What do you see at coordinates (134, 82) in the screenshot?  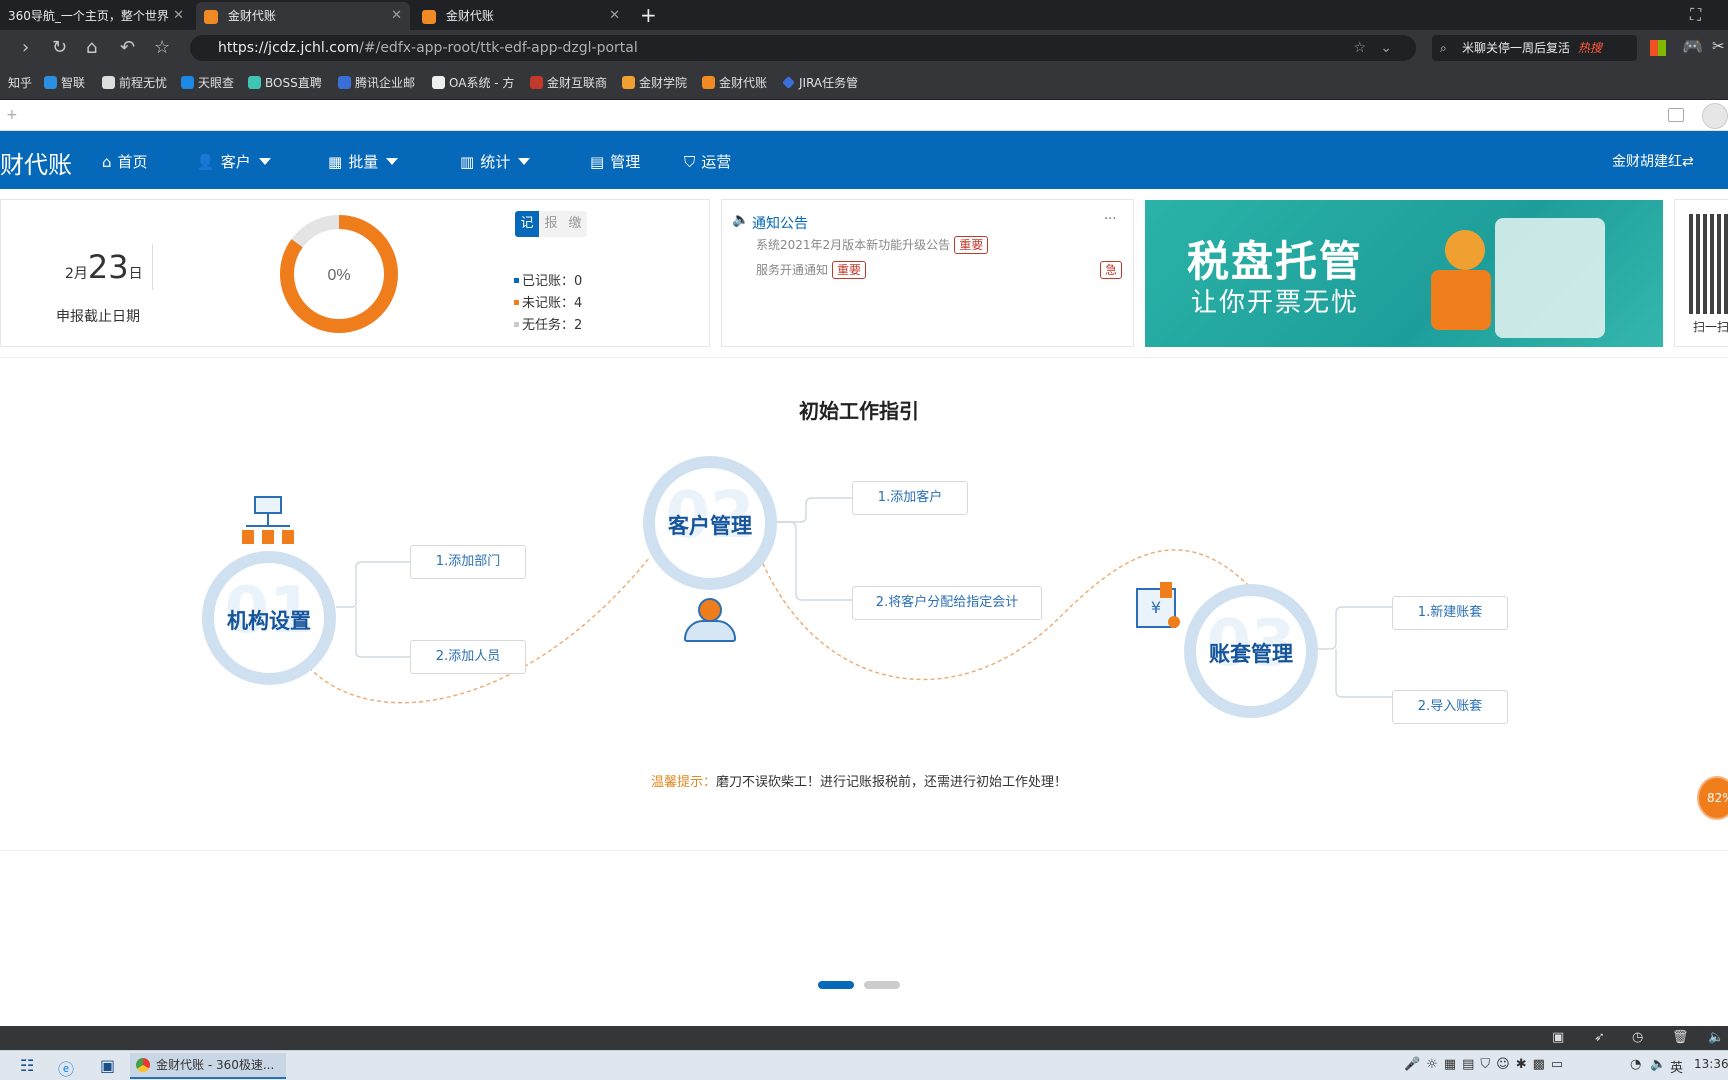 I see `bookmark-51job: 前程无忧` at bounding box center [134, 82].